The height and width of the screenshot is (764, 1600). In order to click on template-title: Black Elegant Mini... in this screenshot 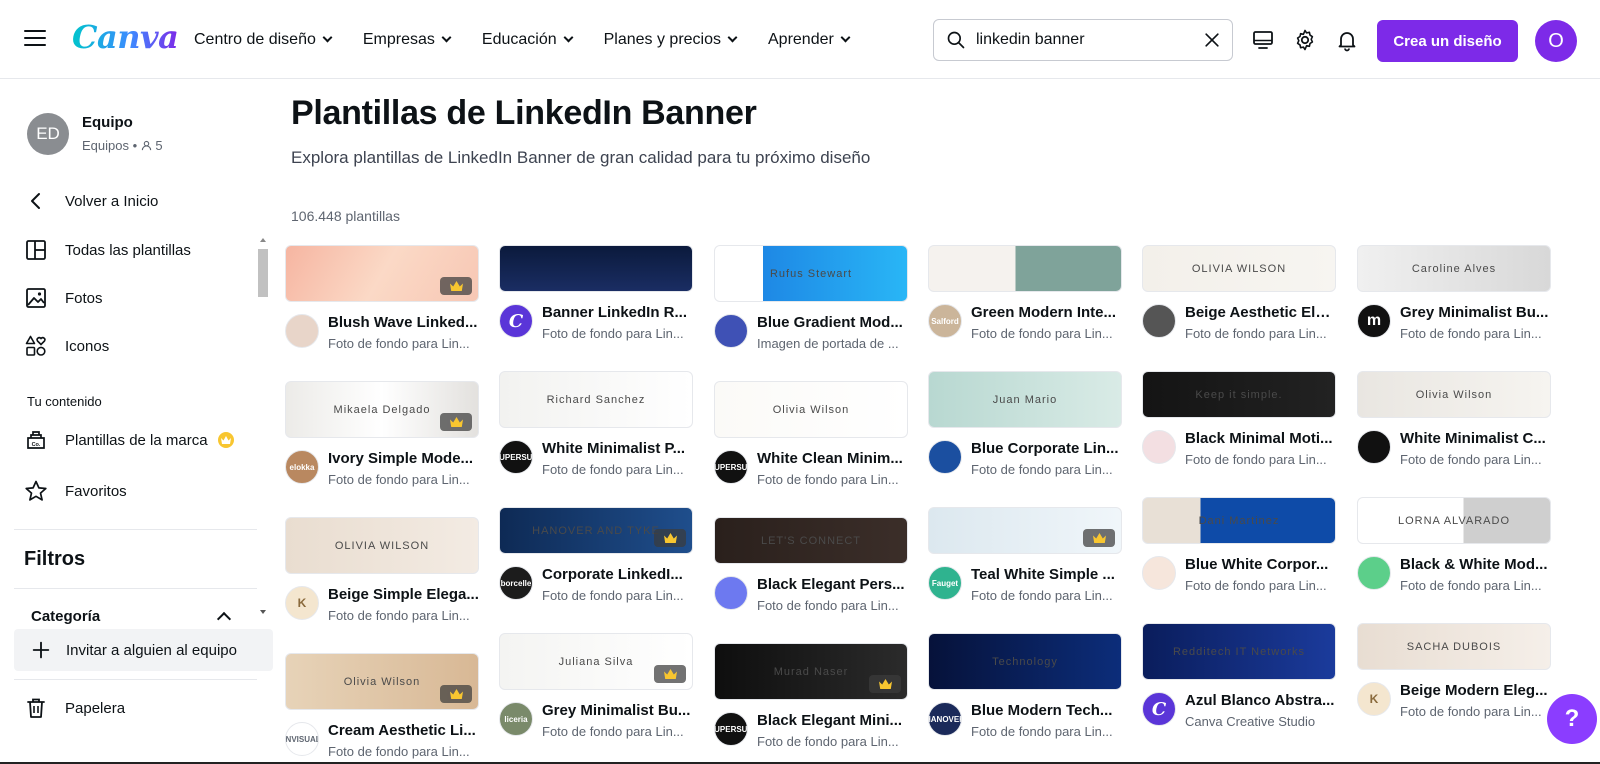, I will do `click(832, 720)`.